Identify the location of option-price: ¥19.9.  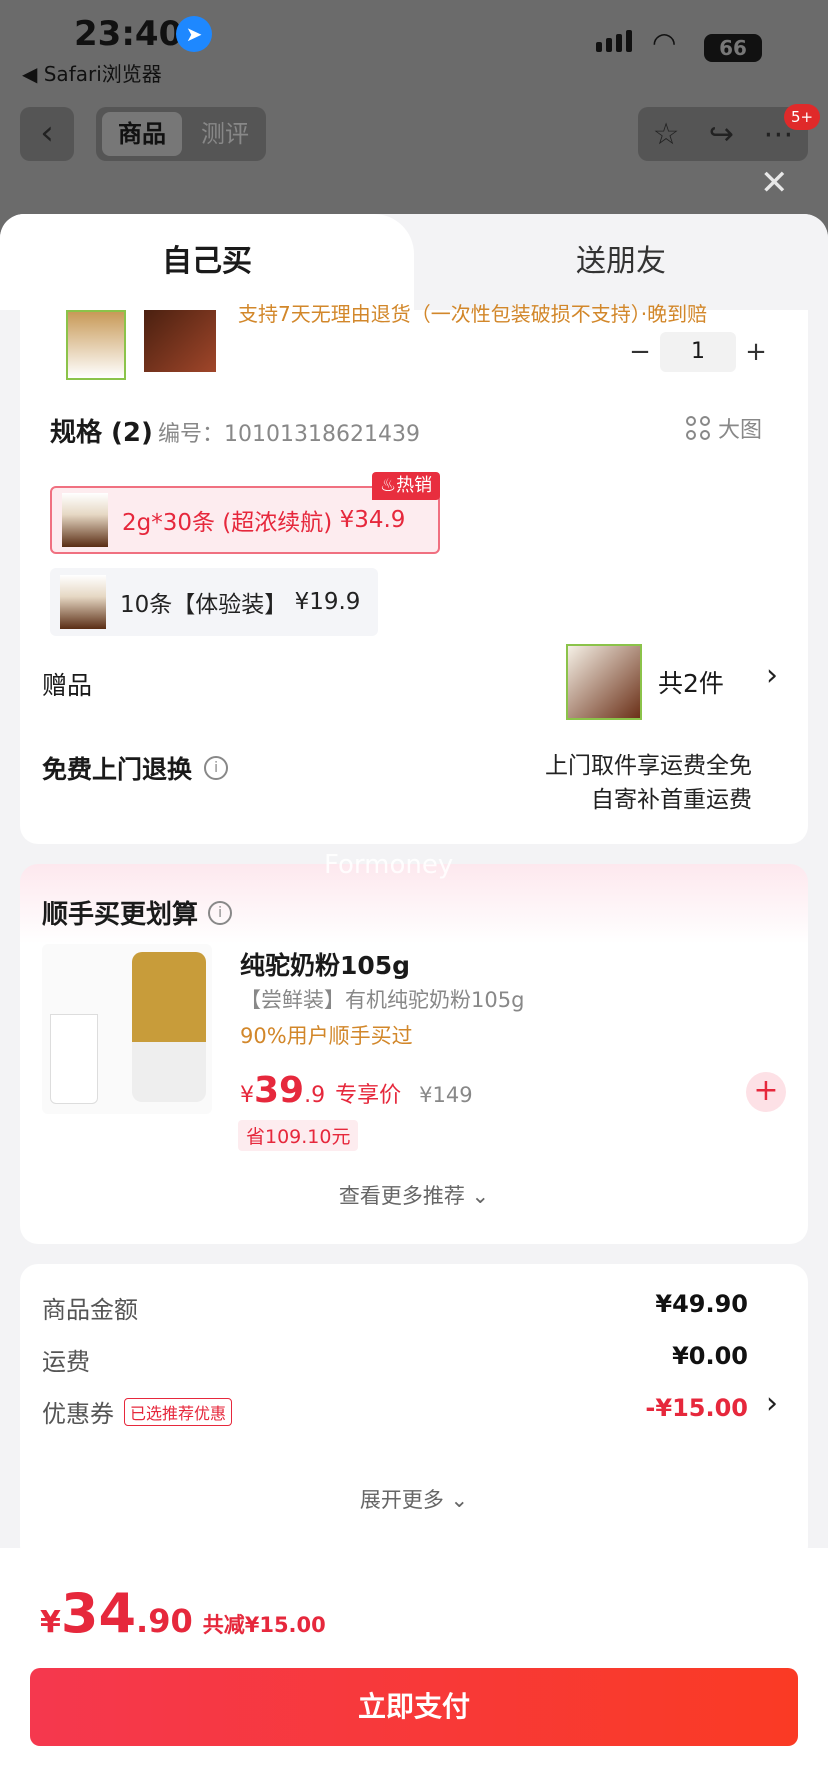
(327, 602).